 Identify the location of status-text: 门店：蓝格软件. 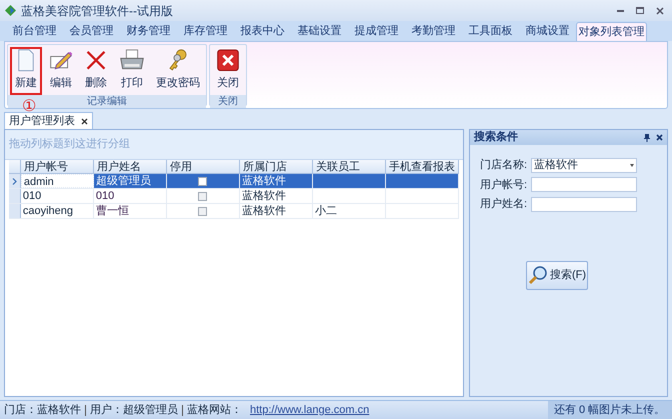
(42, 410).